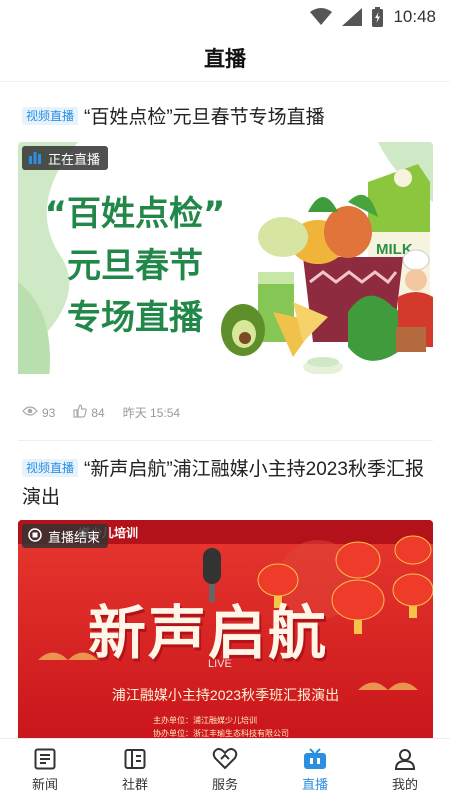 This screenshot has height=800, width=450. I want to click on tab-news: 新闻, so click(45, 769).